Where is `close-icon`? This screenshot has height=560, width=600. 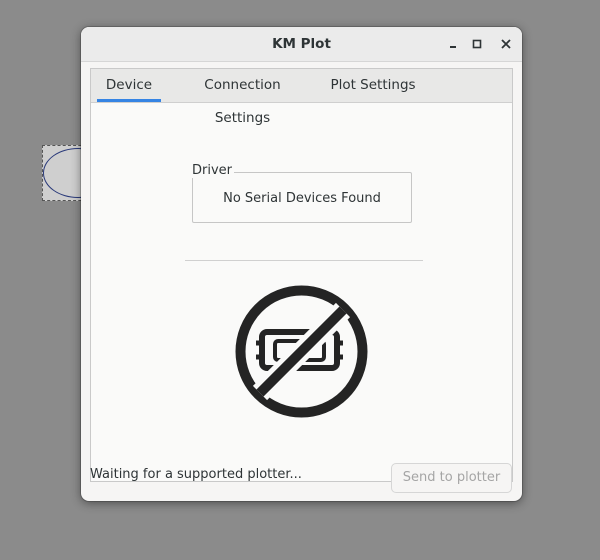 close-icon is located at coordinates (506, 44).